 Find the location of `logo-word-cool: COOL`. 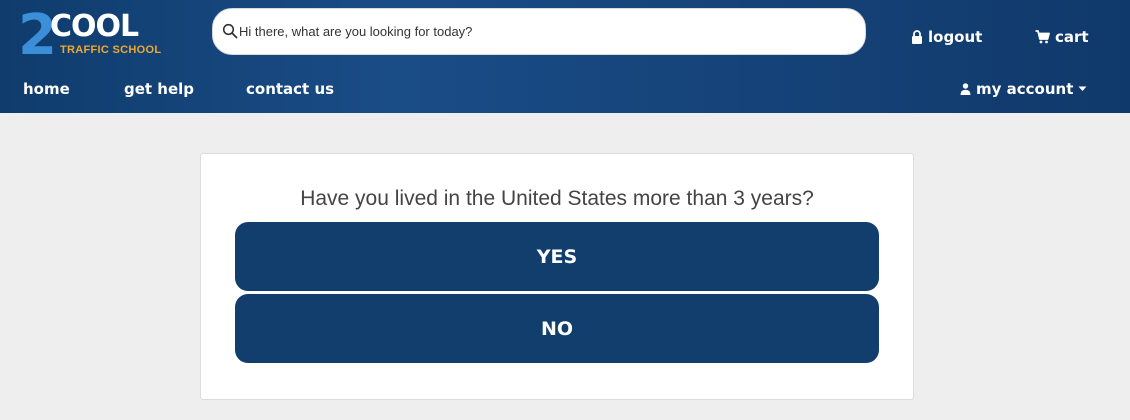

logo-word-cool: COOL is located at coordinates (94, 26).